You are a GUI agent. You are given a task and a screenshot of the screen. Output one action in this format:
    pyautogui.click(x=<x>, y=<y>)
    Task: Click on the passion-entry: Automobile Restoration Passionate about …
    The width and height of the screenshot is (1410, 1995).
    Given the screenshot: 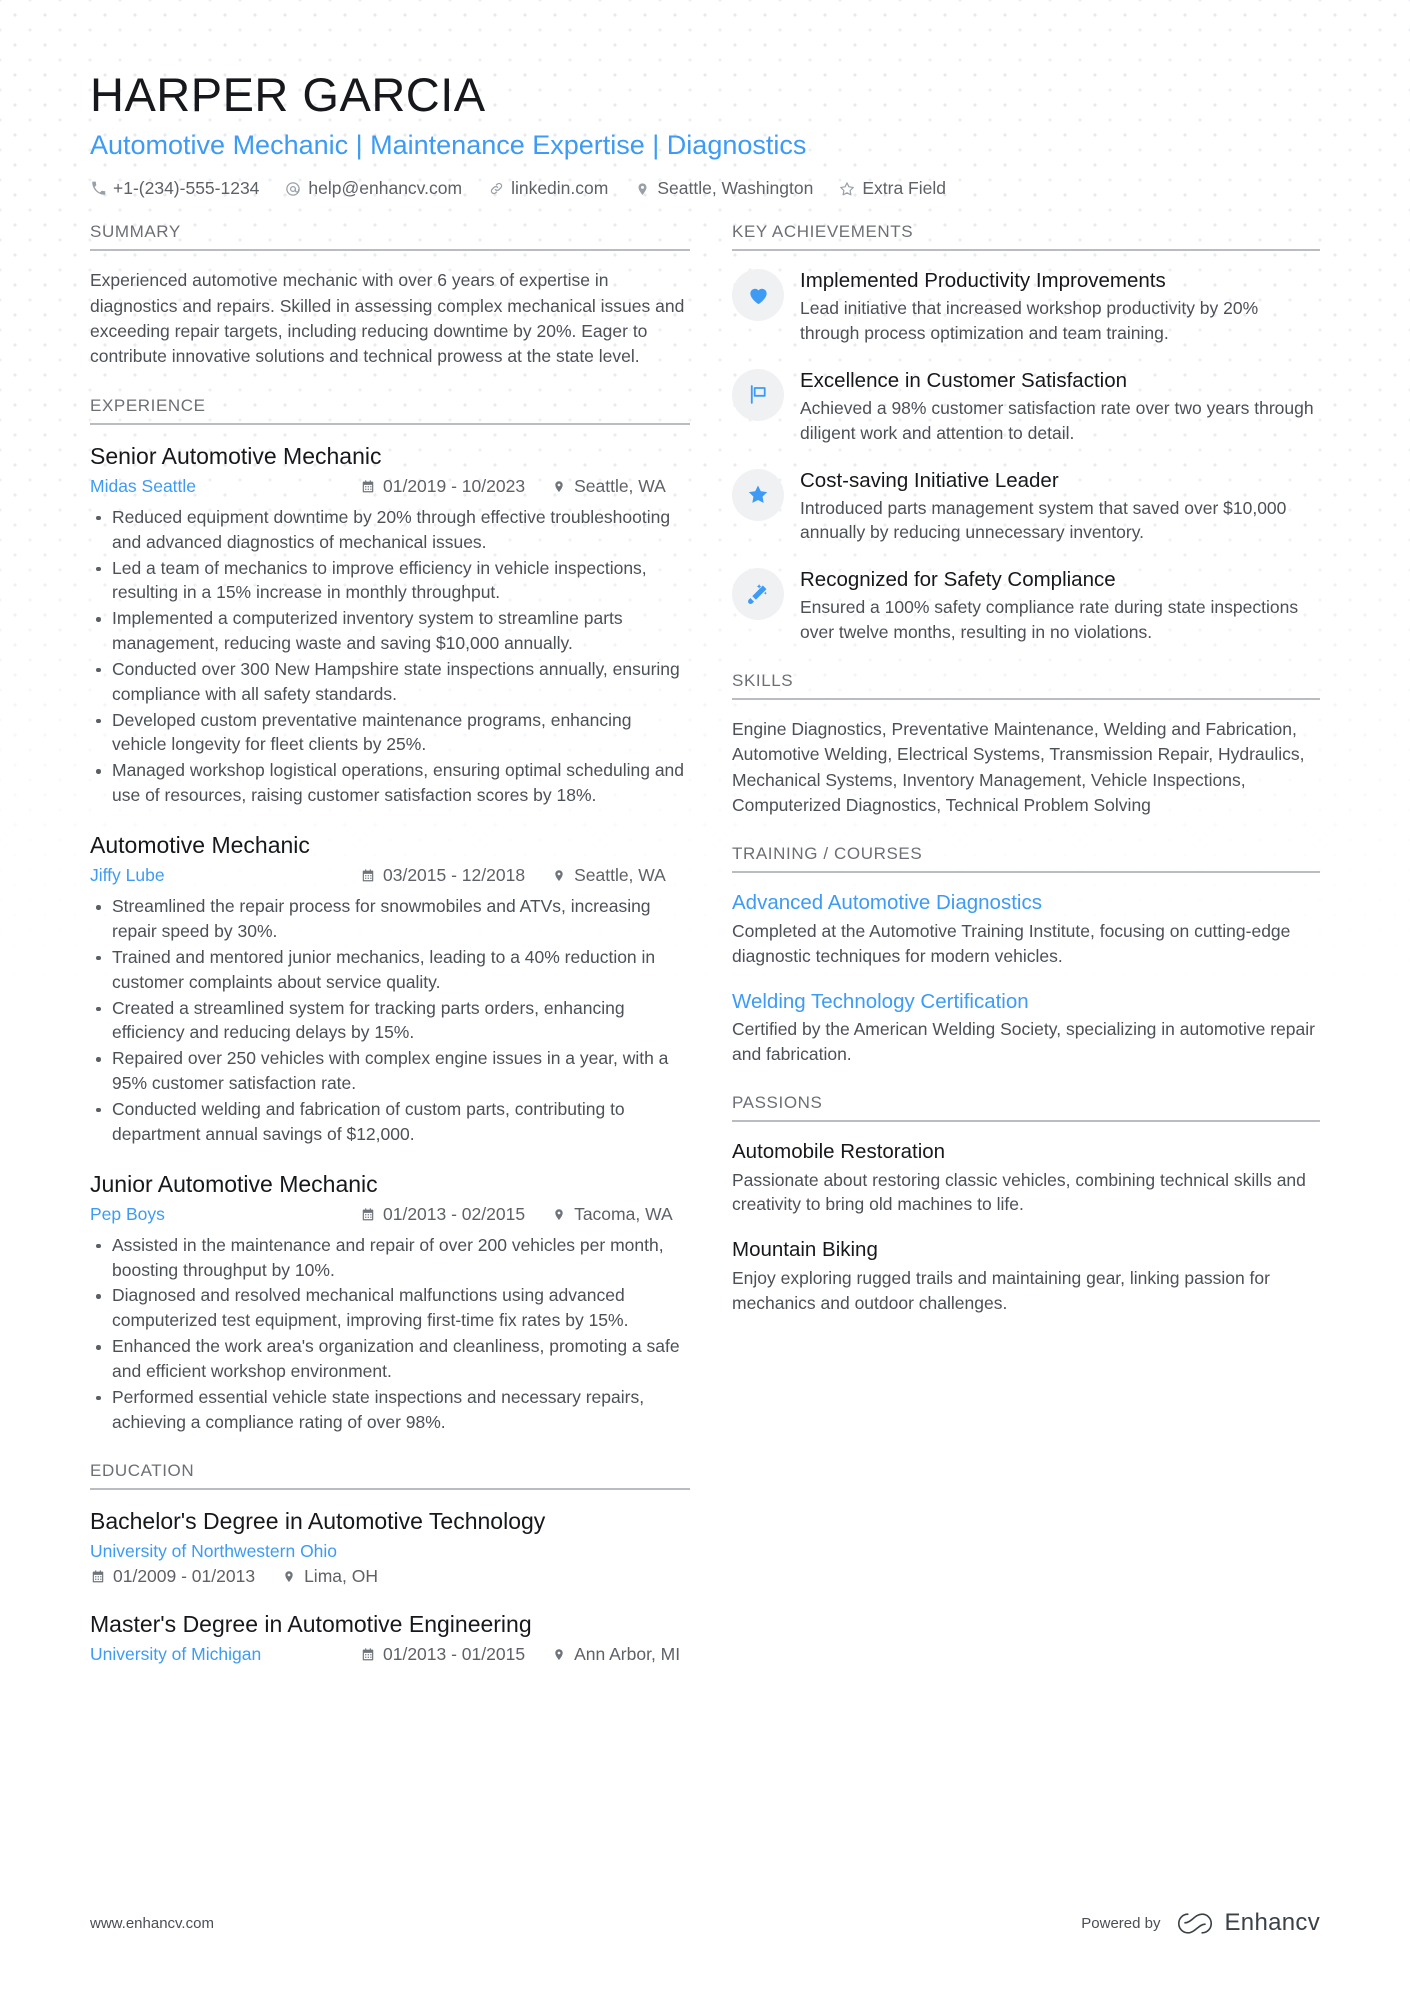 What is the action you would take?
    pyautogui.click(x=1026, y=1178)
    